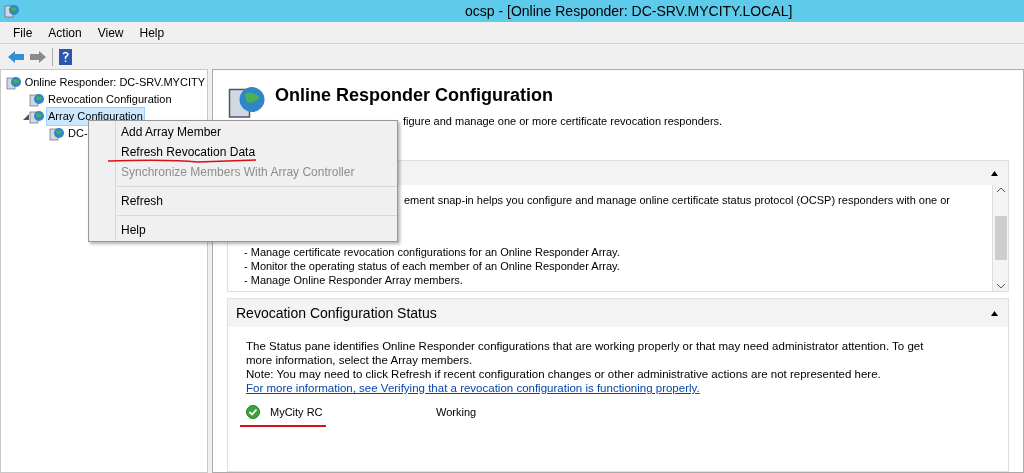 This screenshot has width=1024, height=473. What do you see at coordinates (629, 11) in the screenshot?
I see `window-title: ocsp - [Online Responder: DC-SRV.MYCITY.LOCAL]` at bounding box center [629, 11].